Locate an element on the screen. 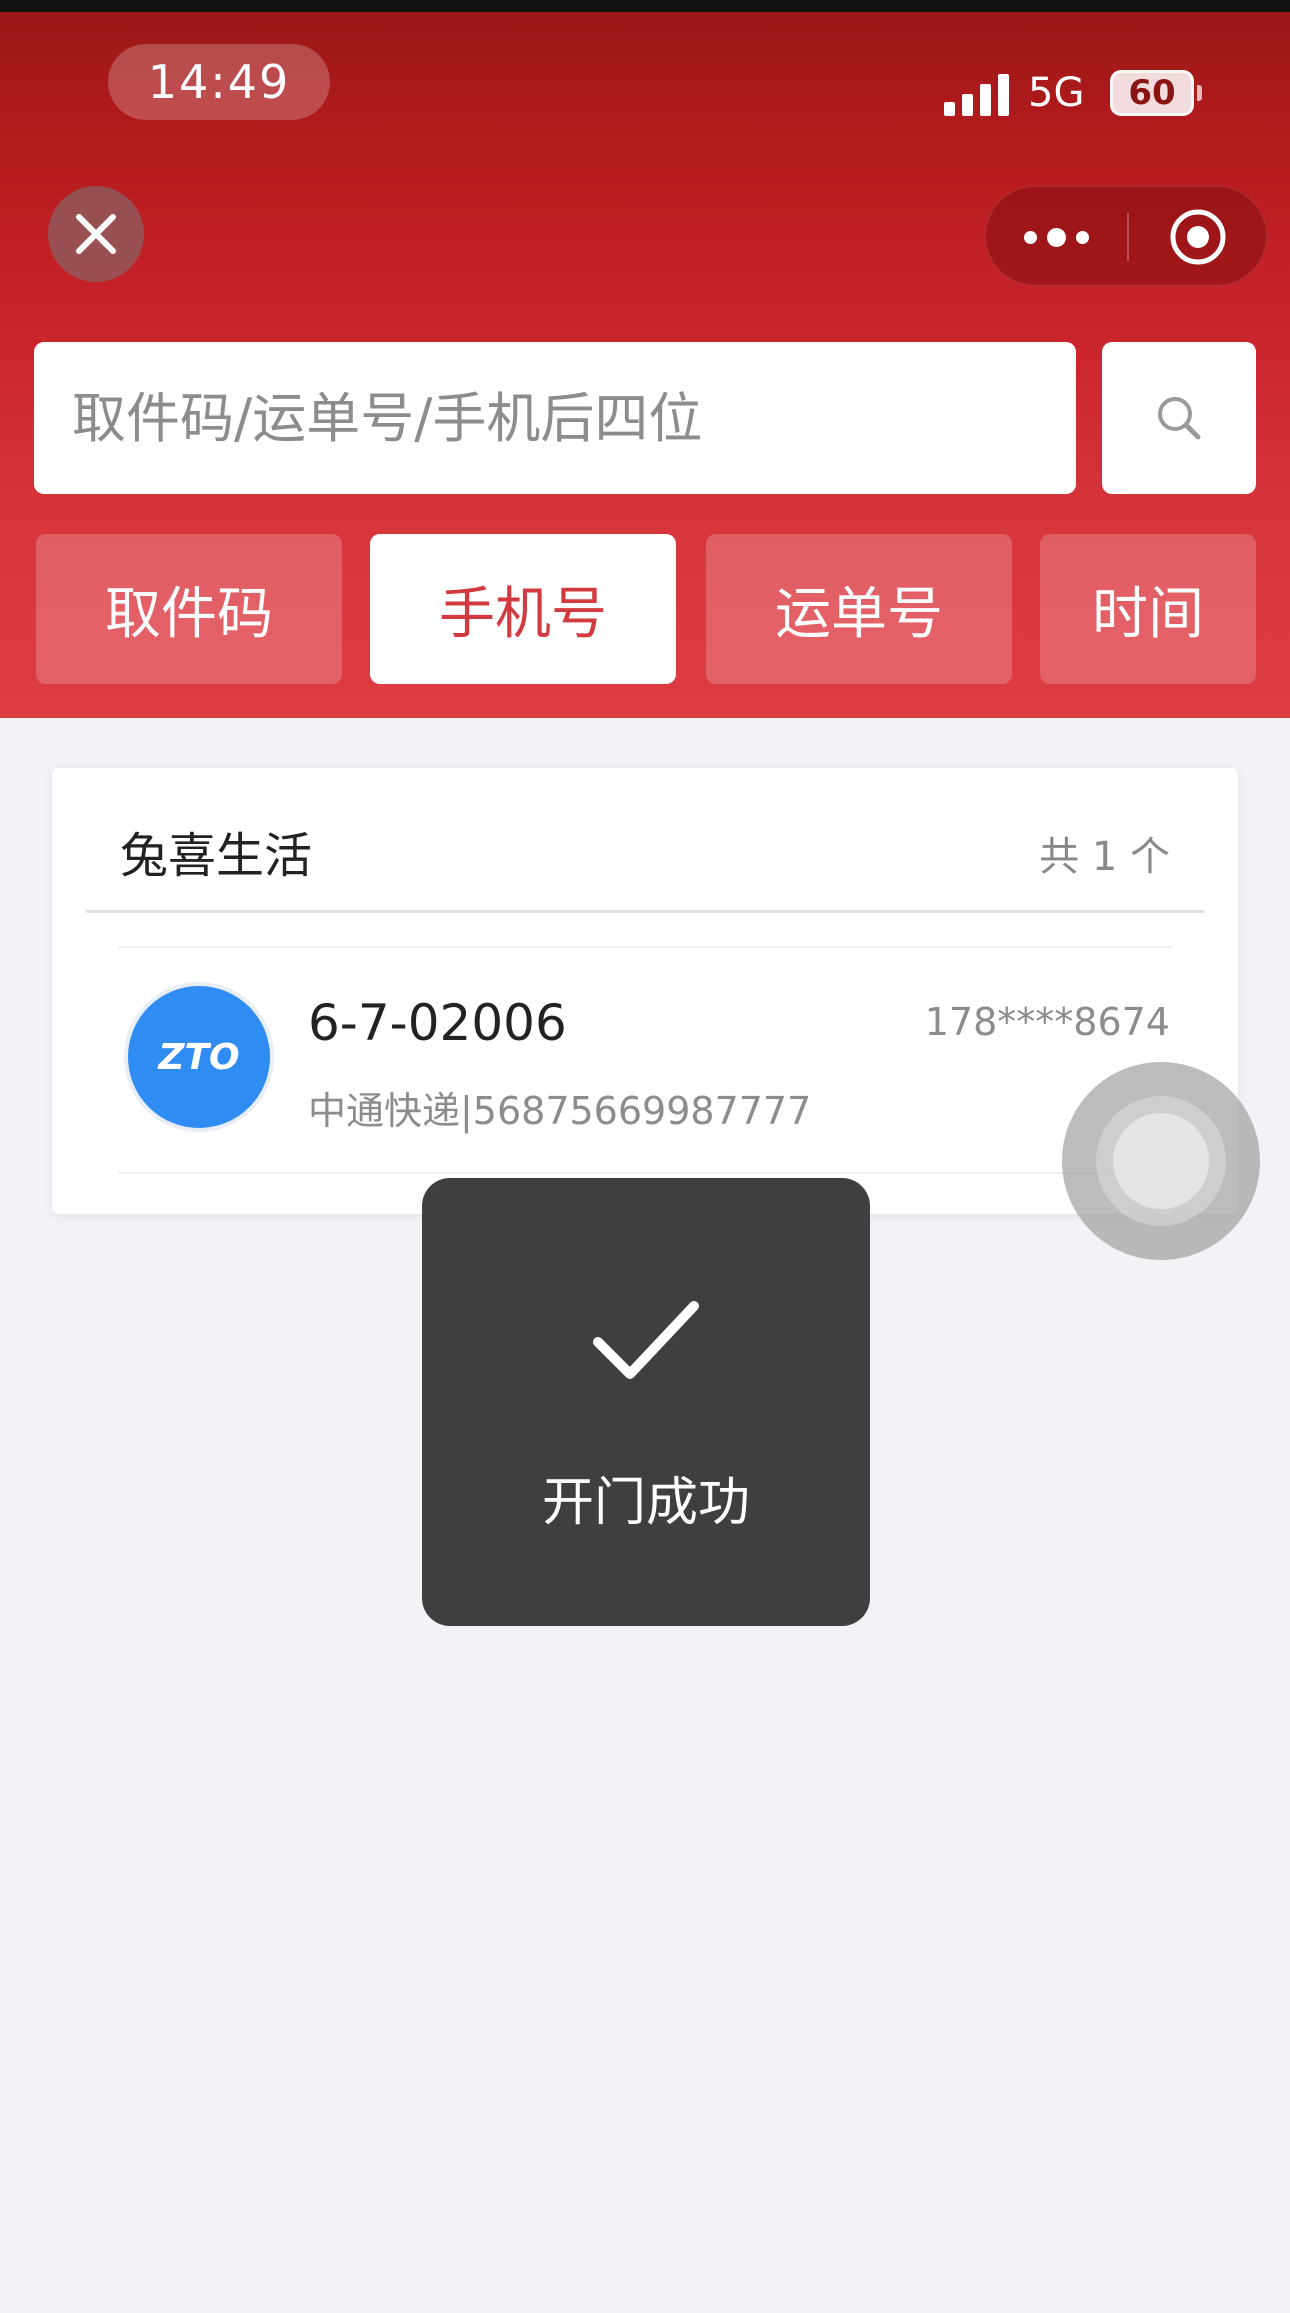 This screenshot has width=1290, height=2313. battery-level: 60 is located at coordinates (1152, 93).